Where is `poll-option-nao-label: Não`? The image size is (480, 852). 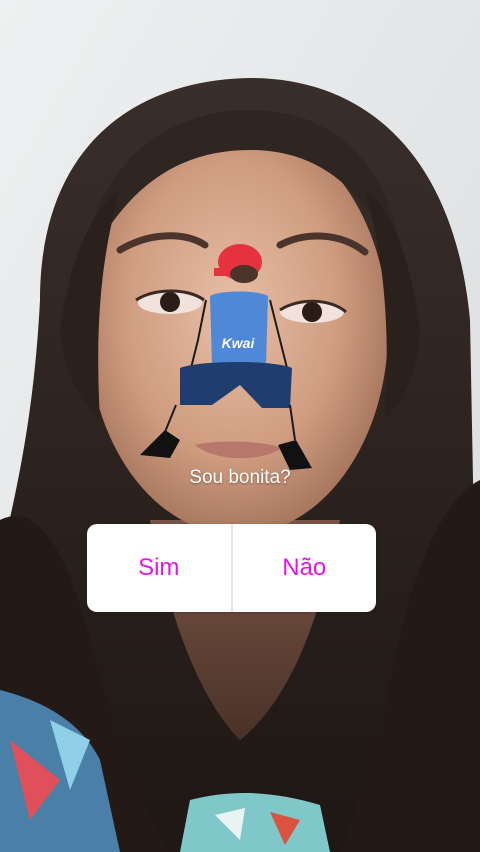 poll-option-nao-label: Não is located at coordinates (304, 567).